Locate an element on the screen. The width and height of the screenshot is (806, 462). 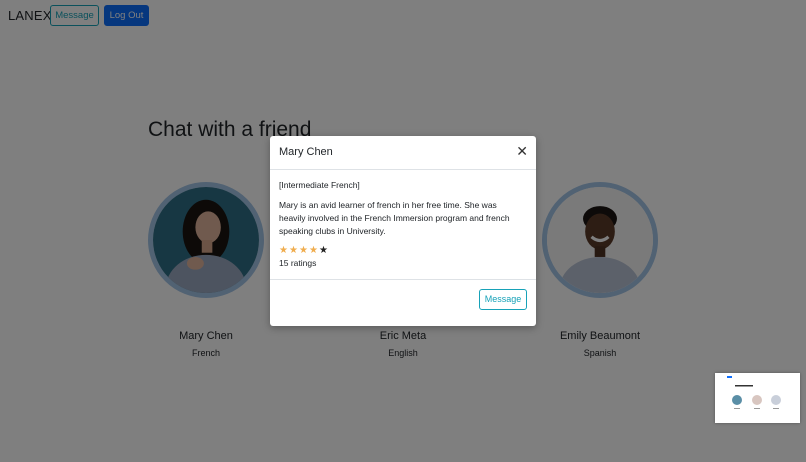
thumbnail-preview-image is located at coordinates (757, 398).